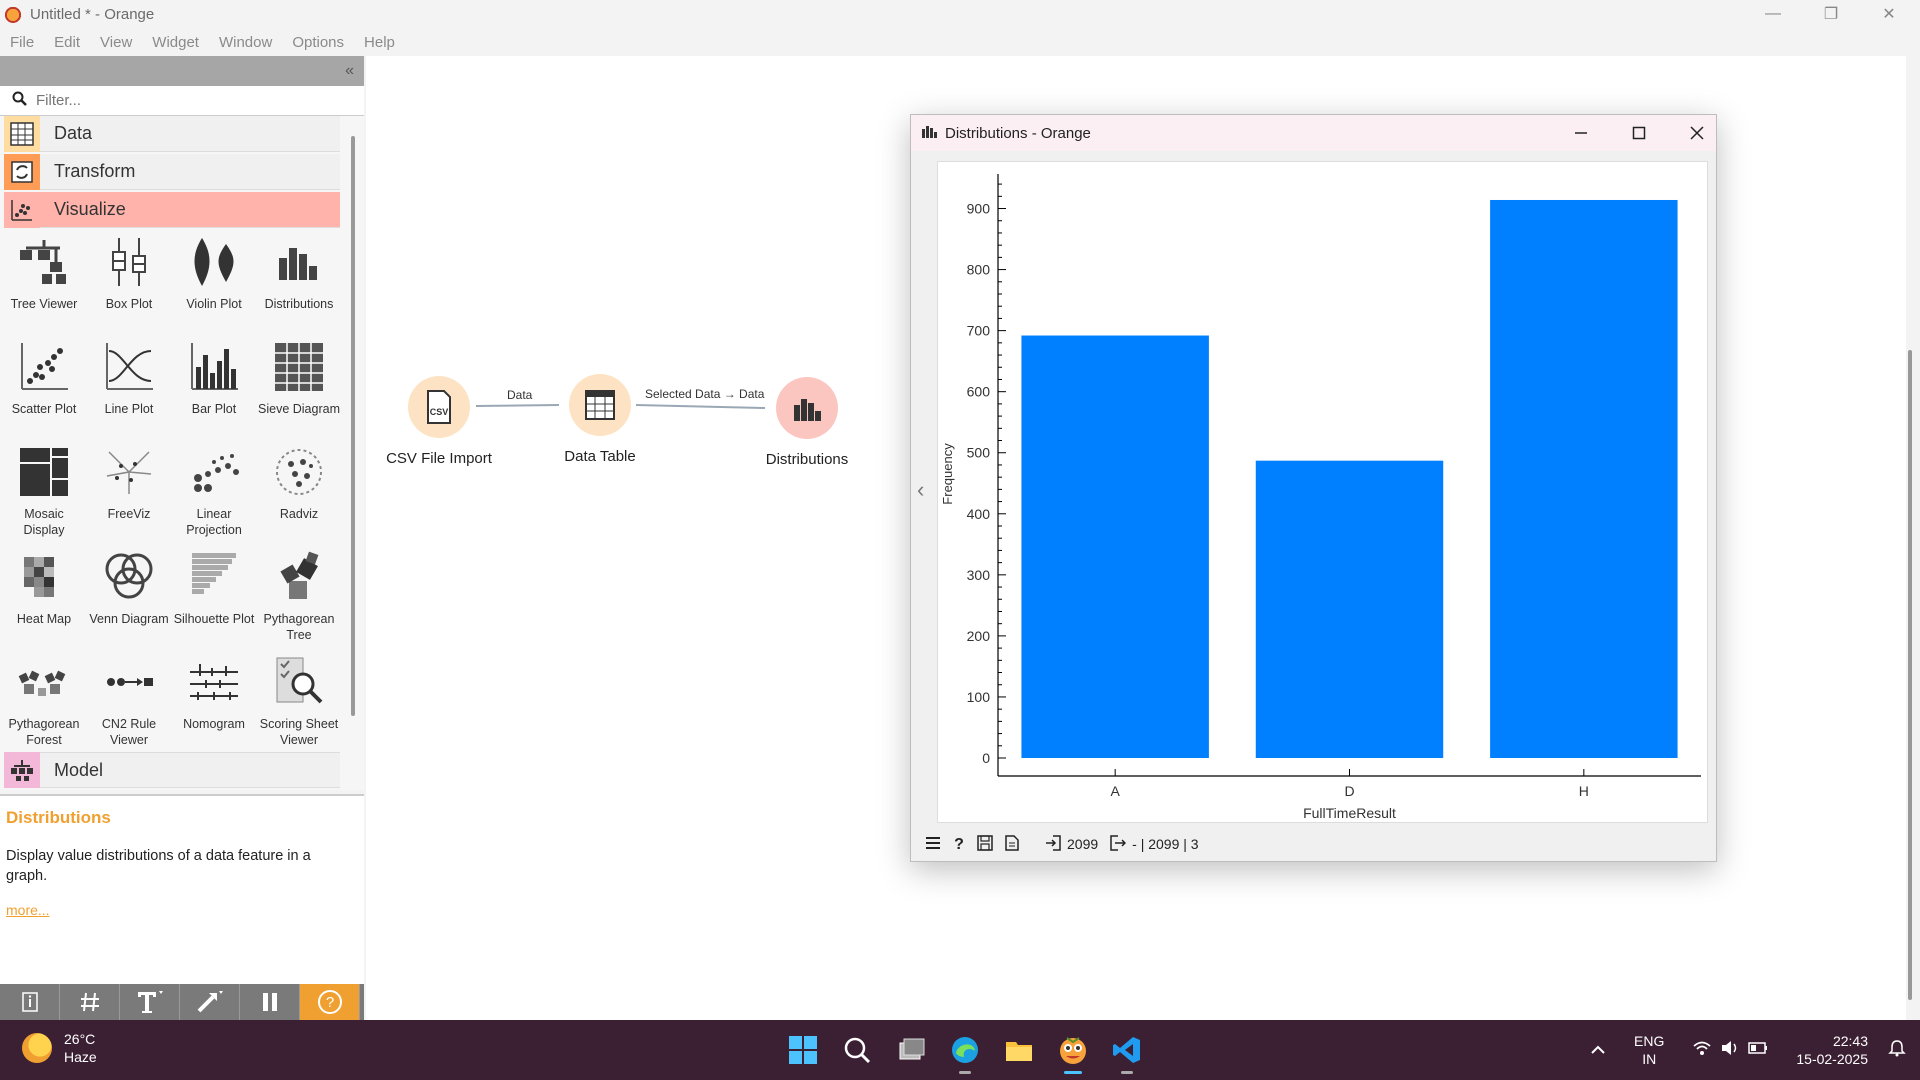 This screenshot has width=1920, height=1080. Describe the element at coordinates (30, 1002) in the screenshot. I see `info-button` at that location.